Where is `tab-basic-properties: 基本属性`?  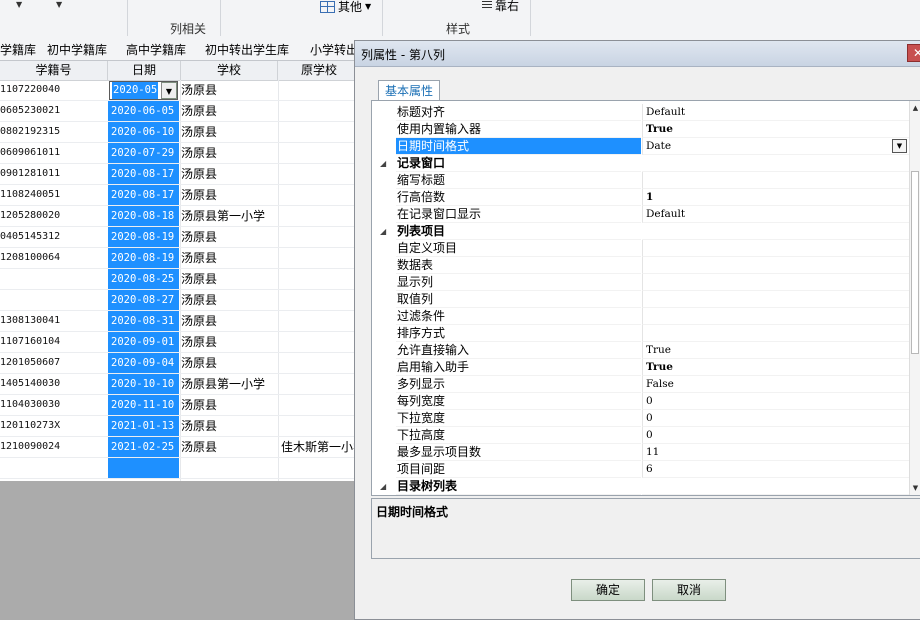 tab-basic-properties: 基本属性 is located at coordinates (409, 90).